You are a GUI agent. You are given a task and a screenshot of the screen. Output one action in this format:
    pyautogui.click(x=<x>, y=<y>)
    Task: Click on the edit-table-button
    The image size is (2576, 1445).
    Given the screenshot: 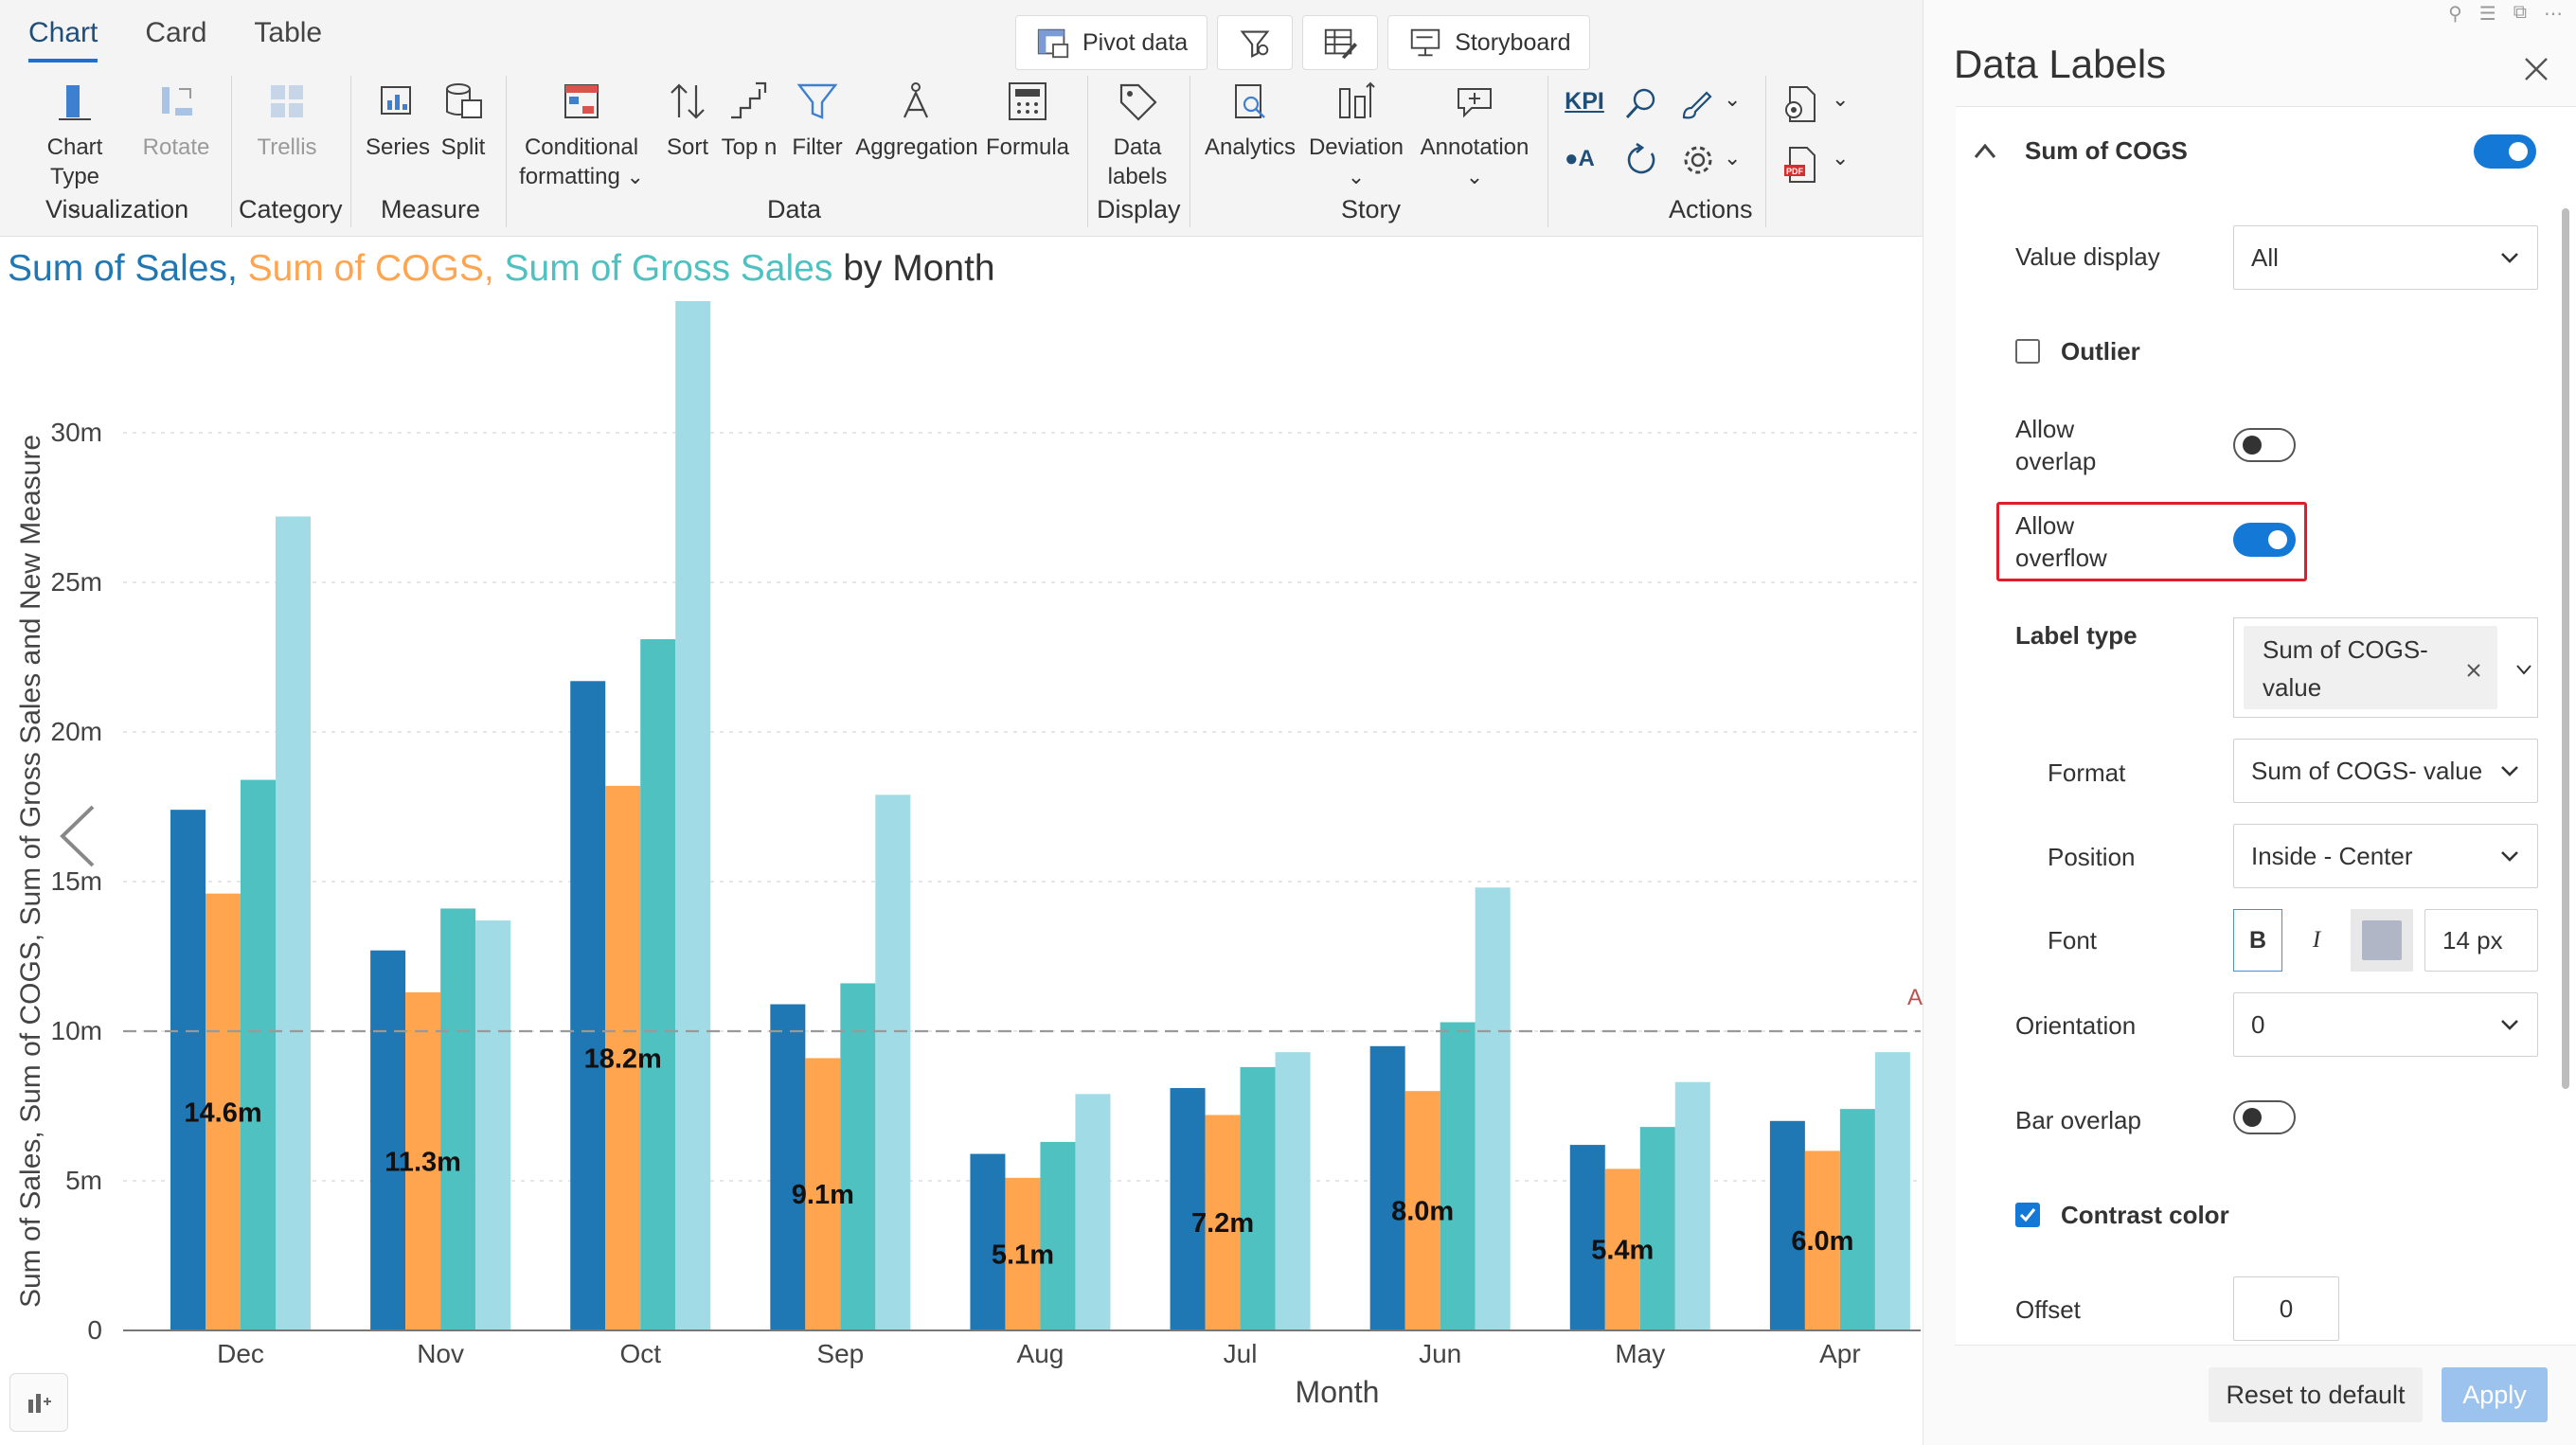 What is the action you would take?
    pyautogui.click(x=1340, y=42)
    